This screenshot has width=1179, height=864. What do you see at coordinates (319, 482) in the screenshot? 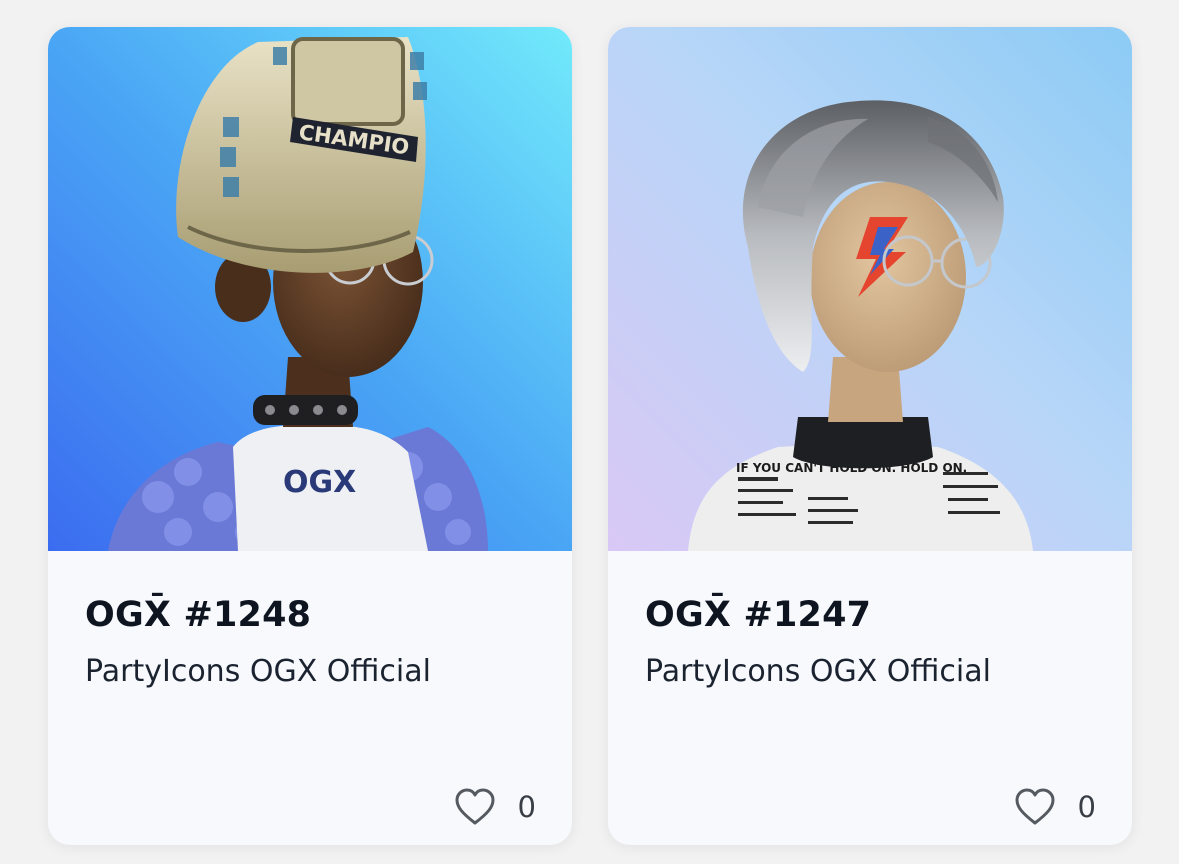
I see `svg-text: OGX` at bounding box center [319, 482].